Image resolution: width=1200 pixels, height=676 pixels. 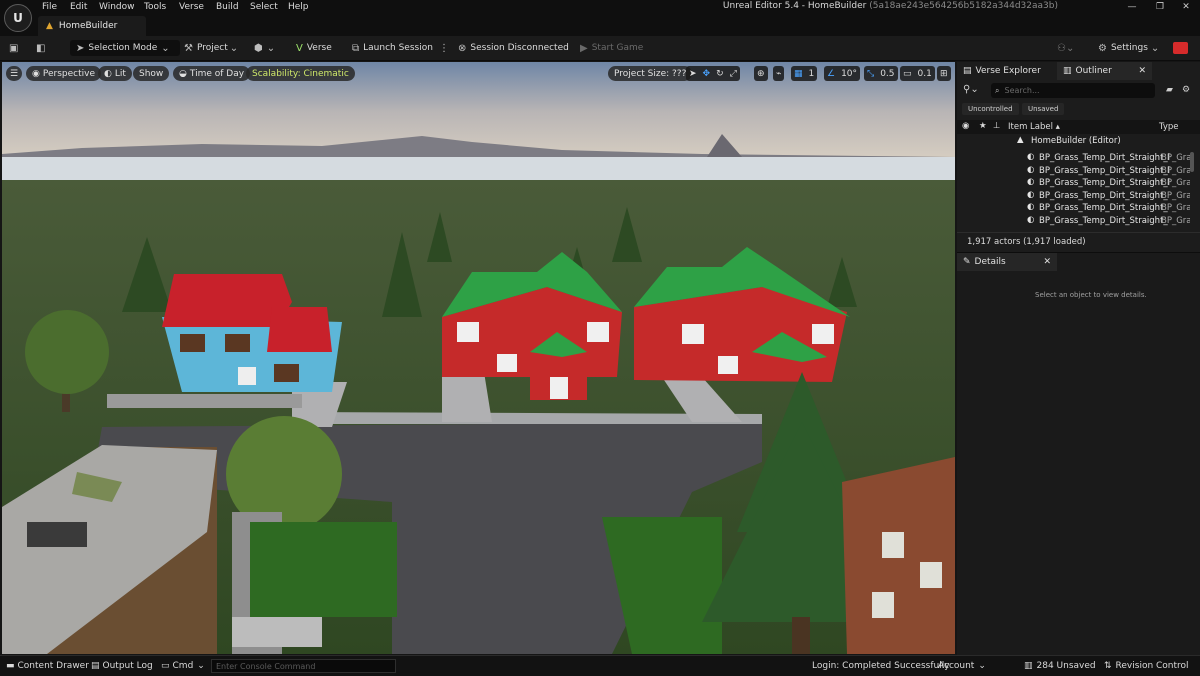 What do you see at coordinates (881, 73) in the screenshot?
I see `scale-snap-toggle: ⤡ 0.5` at bounding box center [881, 73].